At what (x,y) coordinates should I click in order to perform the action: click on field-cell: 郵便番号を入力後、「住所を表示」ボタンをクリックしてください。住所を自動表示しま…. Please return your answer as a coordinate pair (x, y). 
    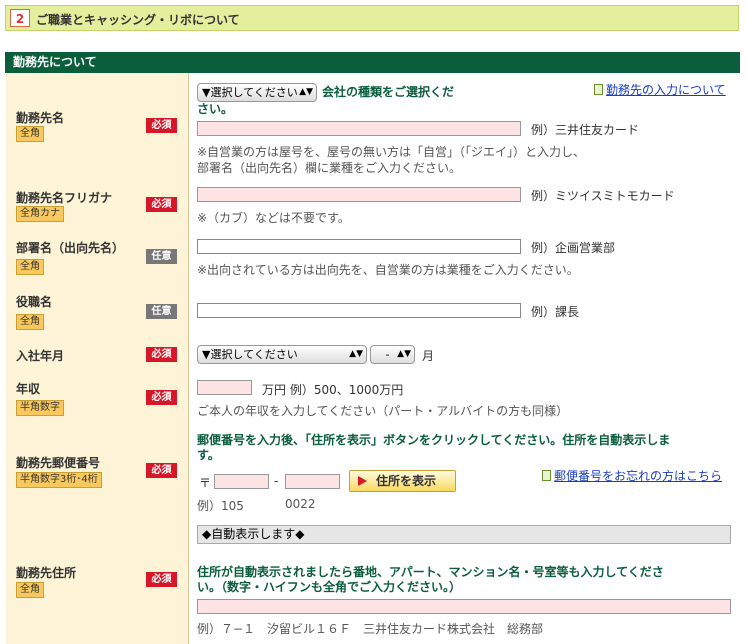
    Looking at the image, I should click on (464, 470).